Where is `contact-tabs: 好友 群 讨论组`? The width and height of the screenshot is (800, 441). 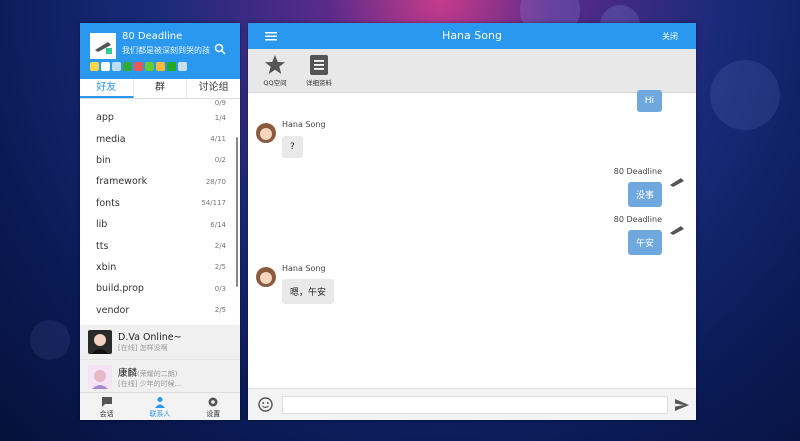
contact-tabs: 好友 群 讨论组 is located at coordinates (160, 89).